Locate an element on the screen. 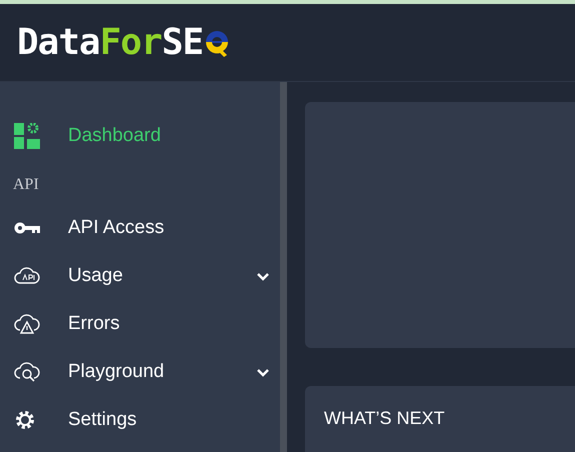  dashboard-icon is located at coordinates (27, 136).